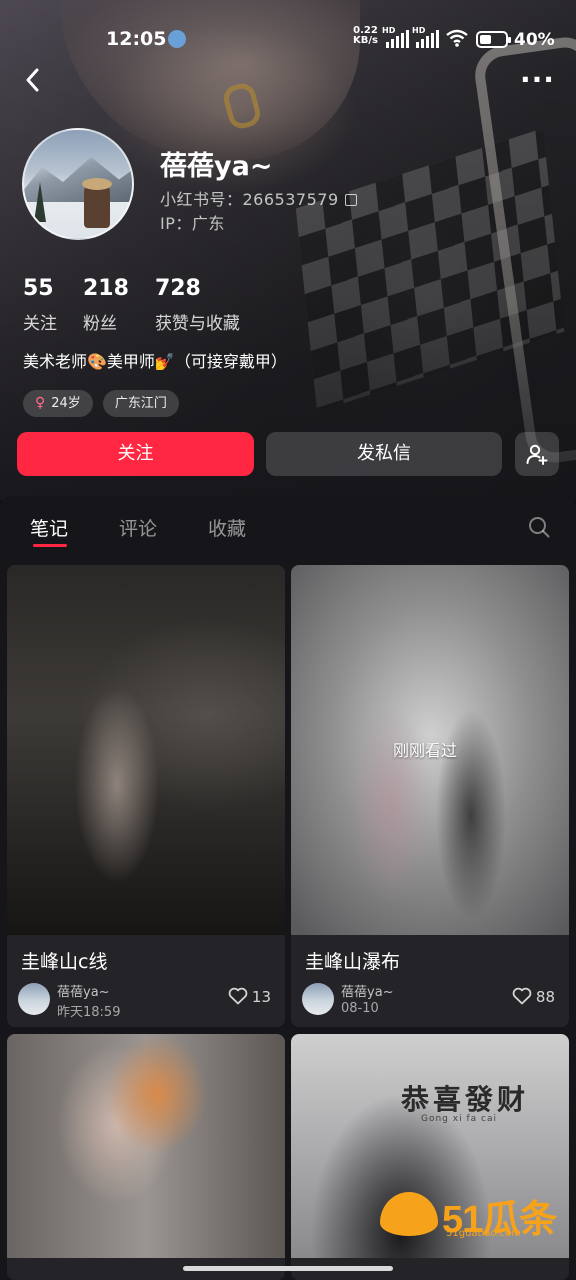 The image size is (576, 1280). I want to click on like-count: 13, so click(249, 996).